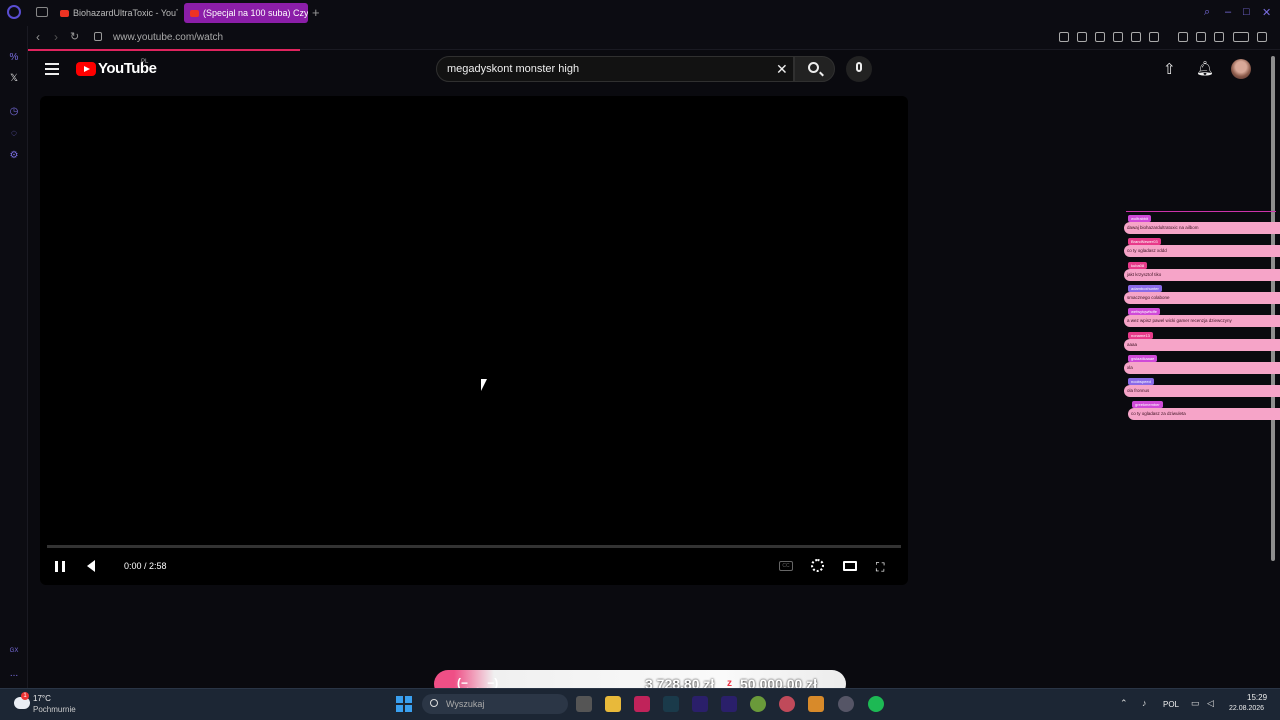 Image resolution: width=1280 pixels, height=720 pixels. Describe the element at coordinates (404, 704) in the screenshot. I see `windows-start-icon` at that location.